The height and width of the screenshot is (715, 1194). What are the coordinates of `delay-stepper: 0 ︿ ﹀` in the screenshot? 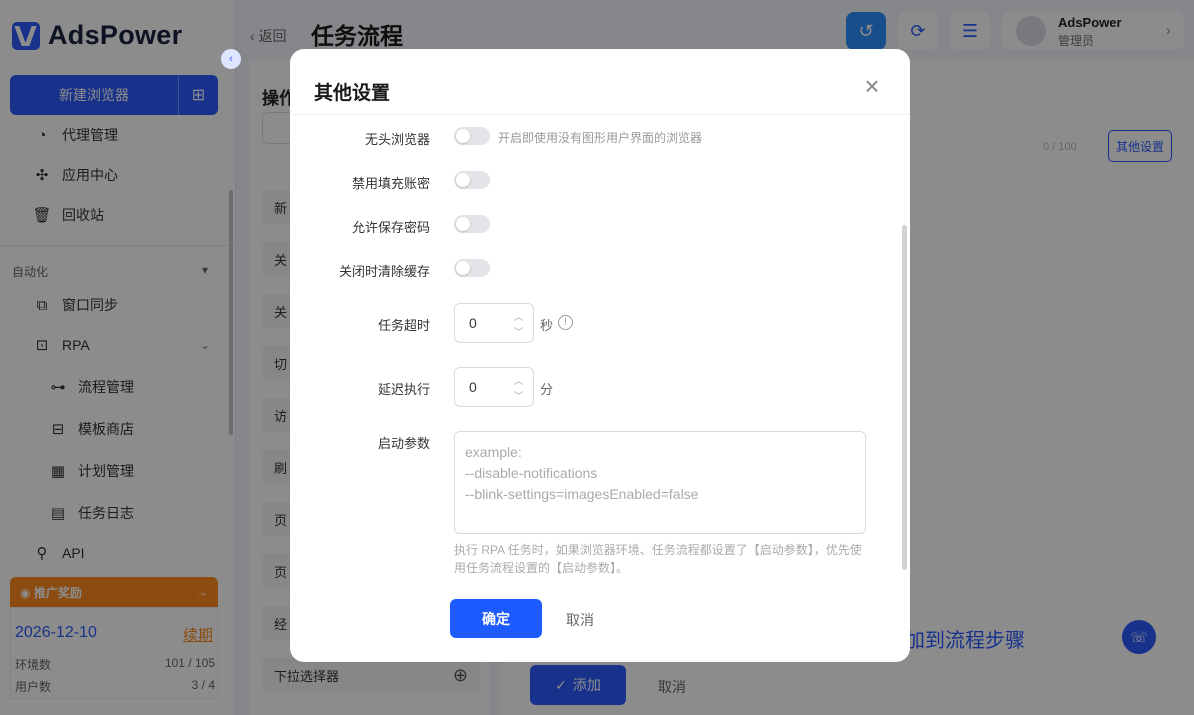 It's located at (494, 387).